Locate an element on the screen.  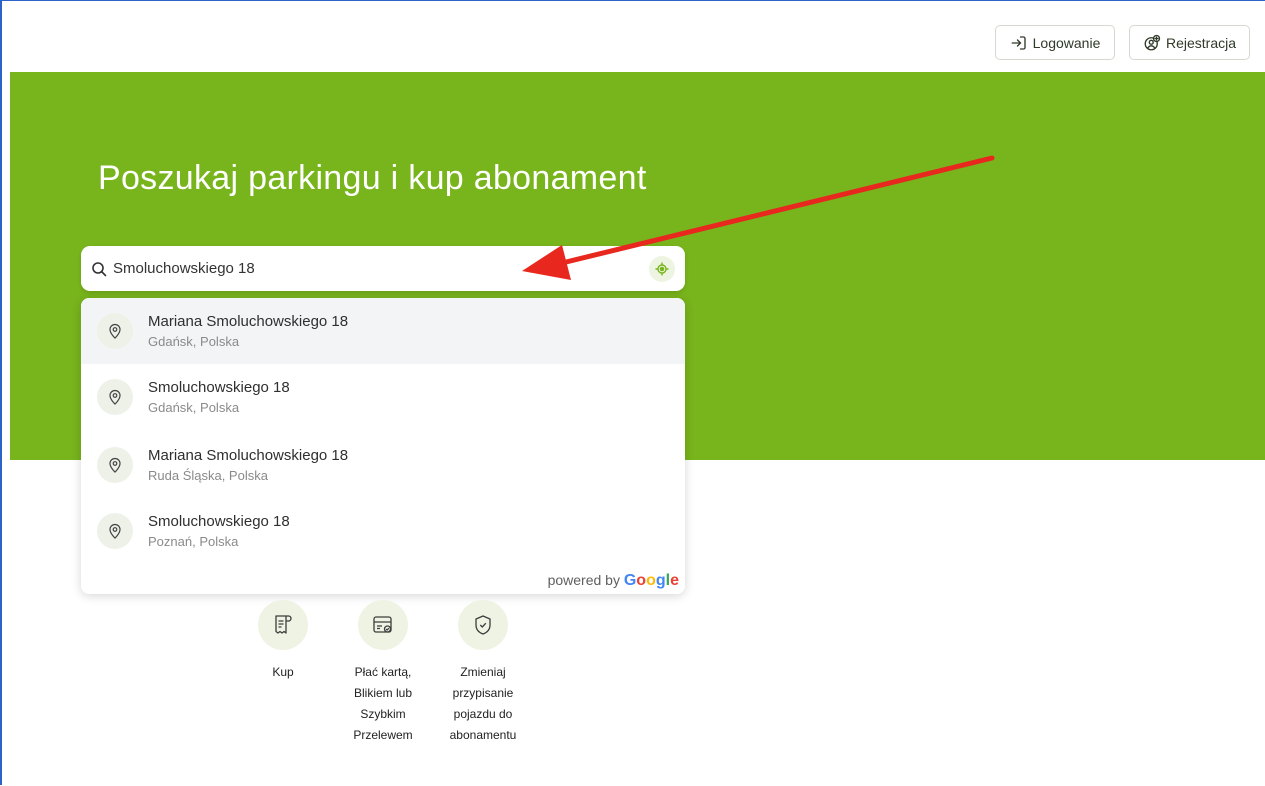
add-user-icon is located at coordinates (1152, 42).